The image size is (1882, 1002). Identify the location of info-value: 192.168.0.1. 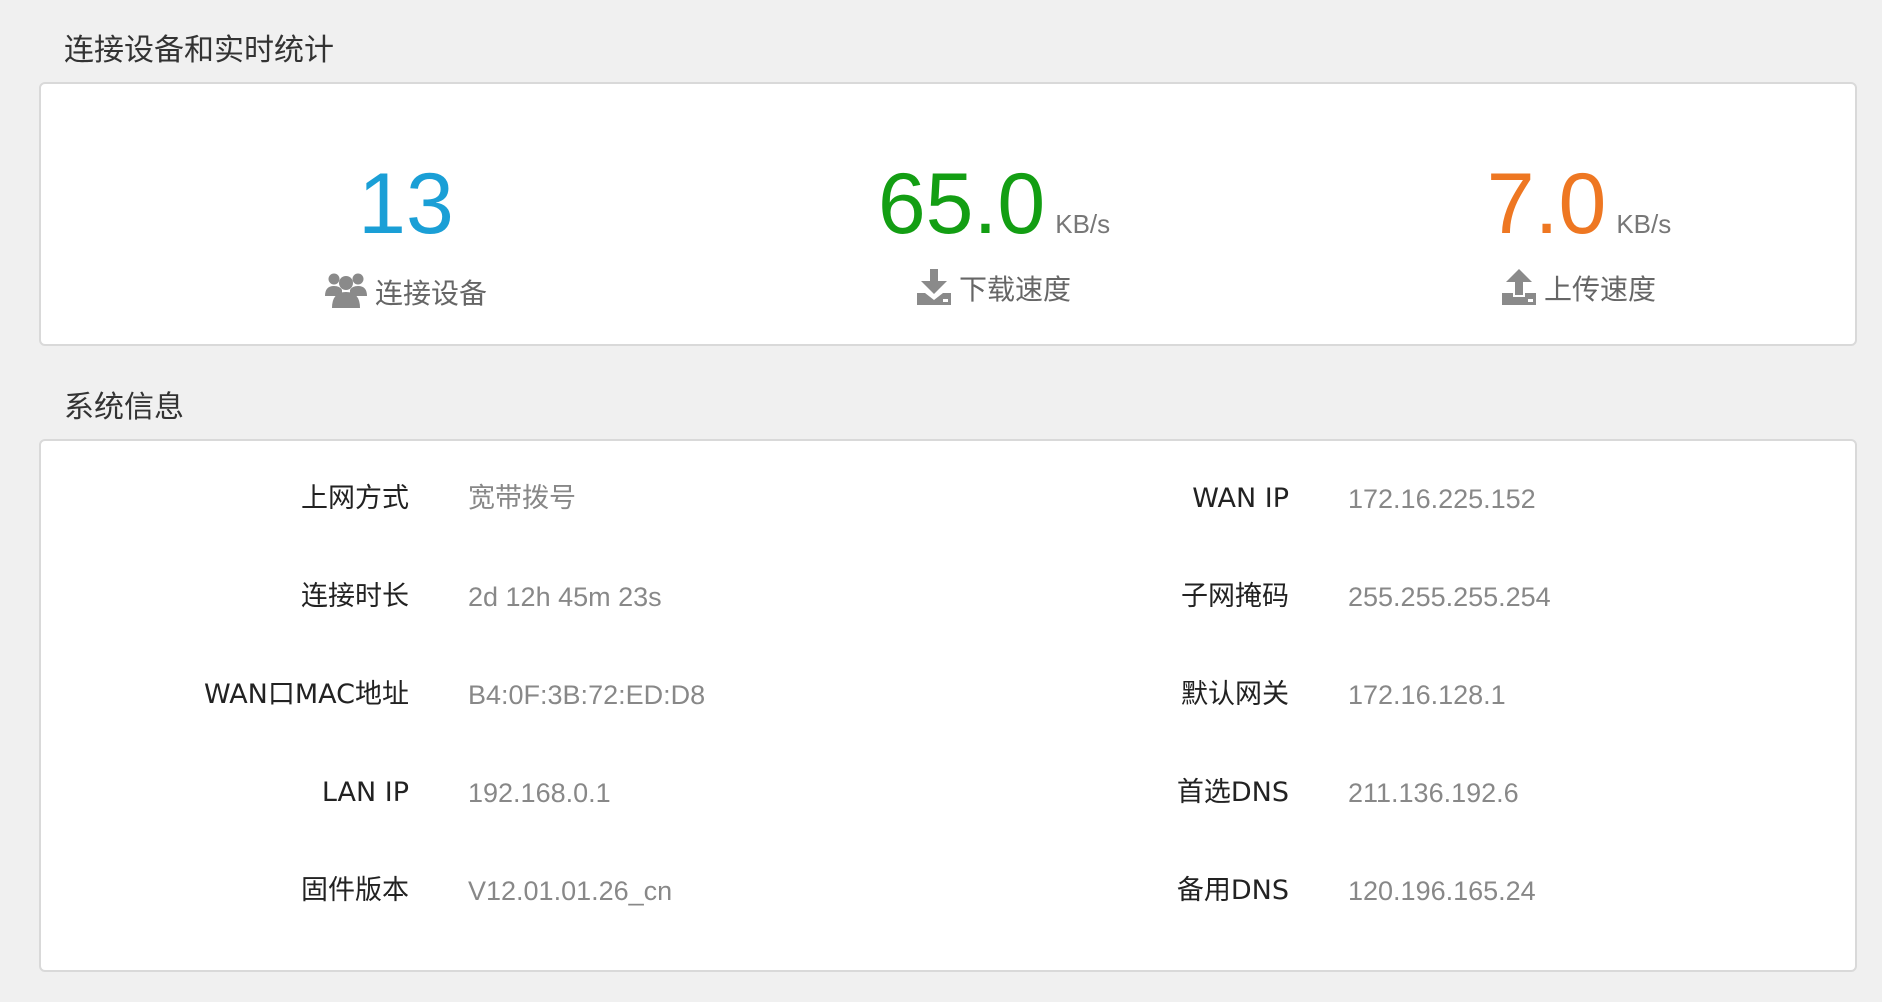
(539, 793).